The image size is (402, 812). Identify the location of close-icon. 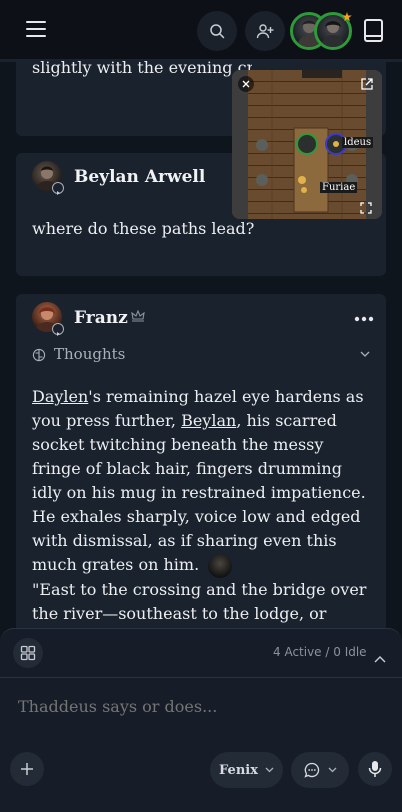
(246, 84).